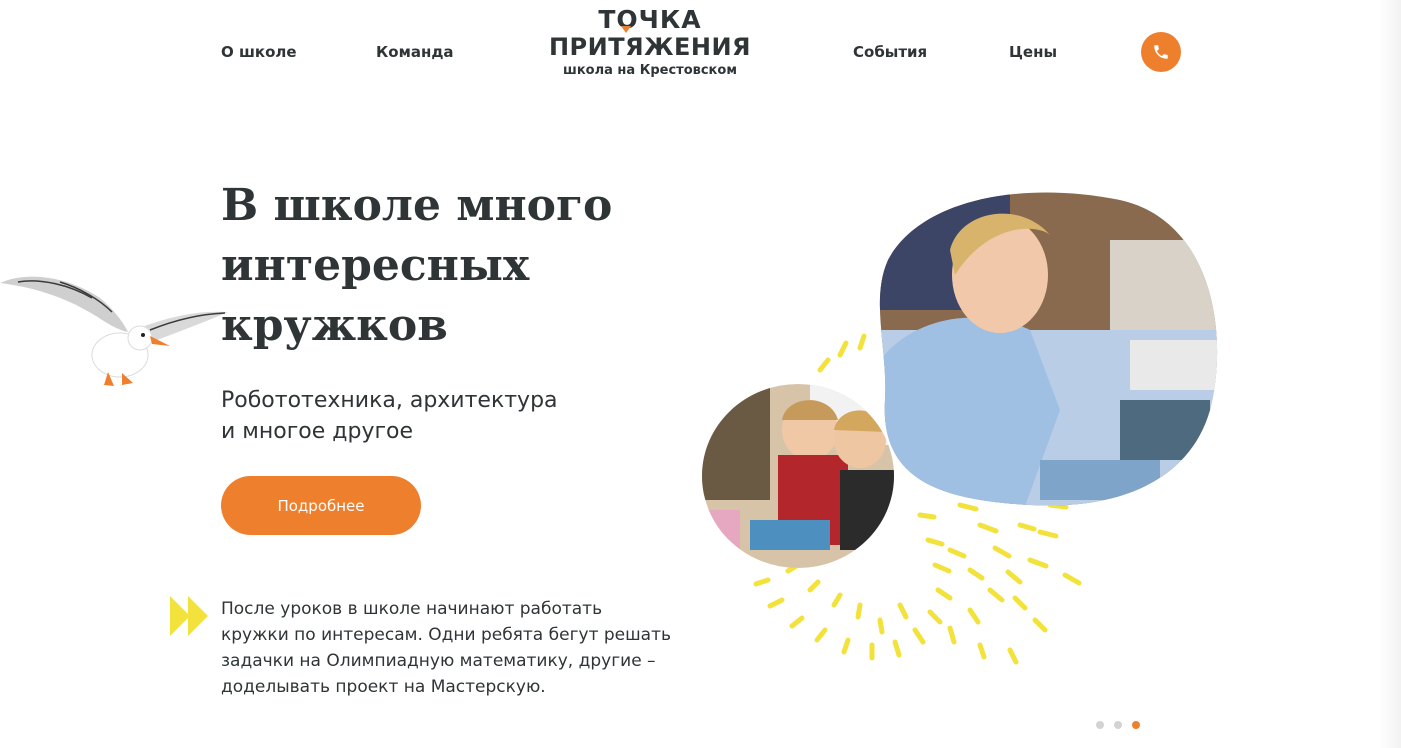  What do you see at coordinates (412, 609) in the screenshot?
I see `info-note-line: После уроков в школе начинают работать` at bounding box center [412, 609].